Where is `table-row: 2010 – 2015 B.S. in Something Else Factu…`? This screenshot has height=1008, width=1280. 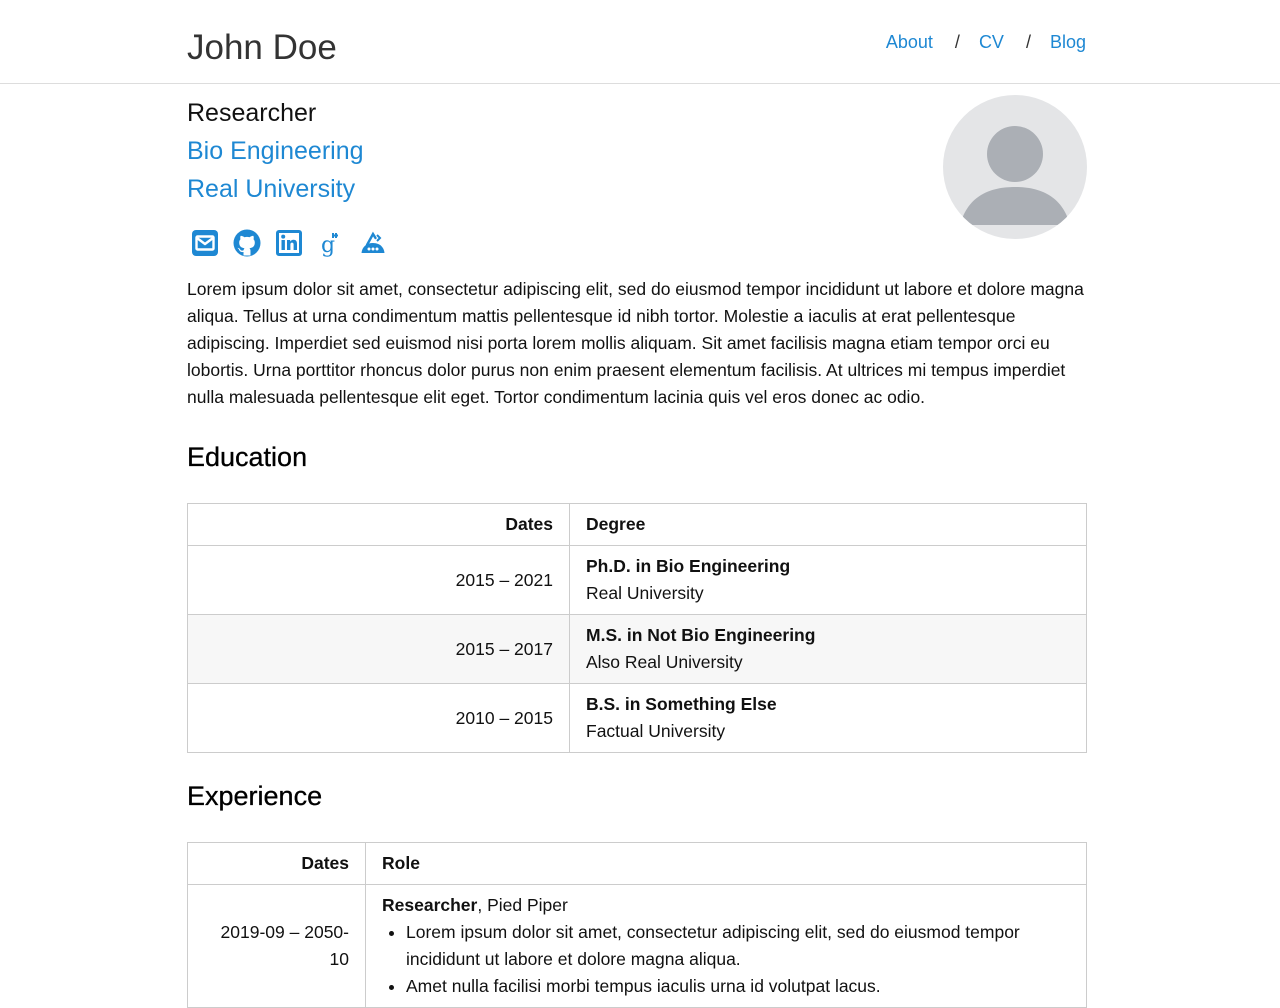
table-row: 2010 – 2015 B.S. in Something Else Factu… is located at coordinates (637, 718).